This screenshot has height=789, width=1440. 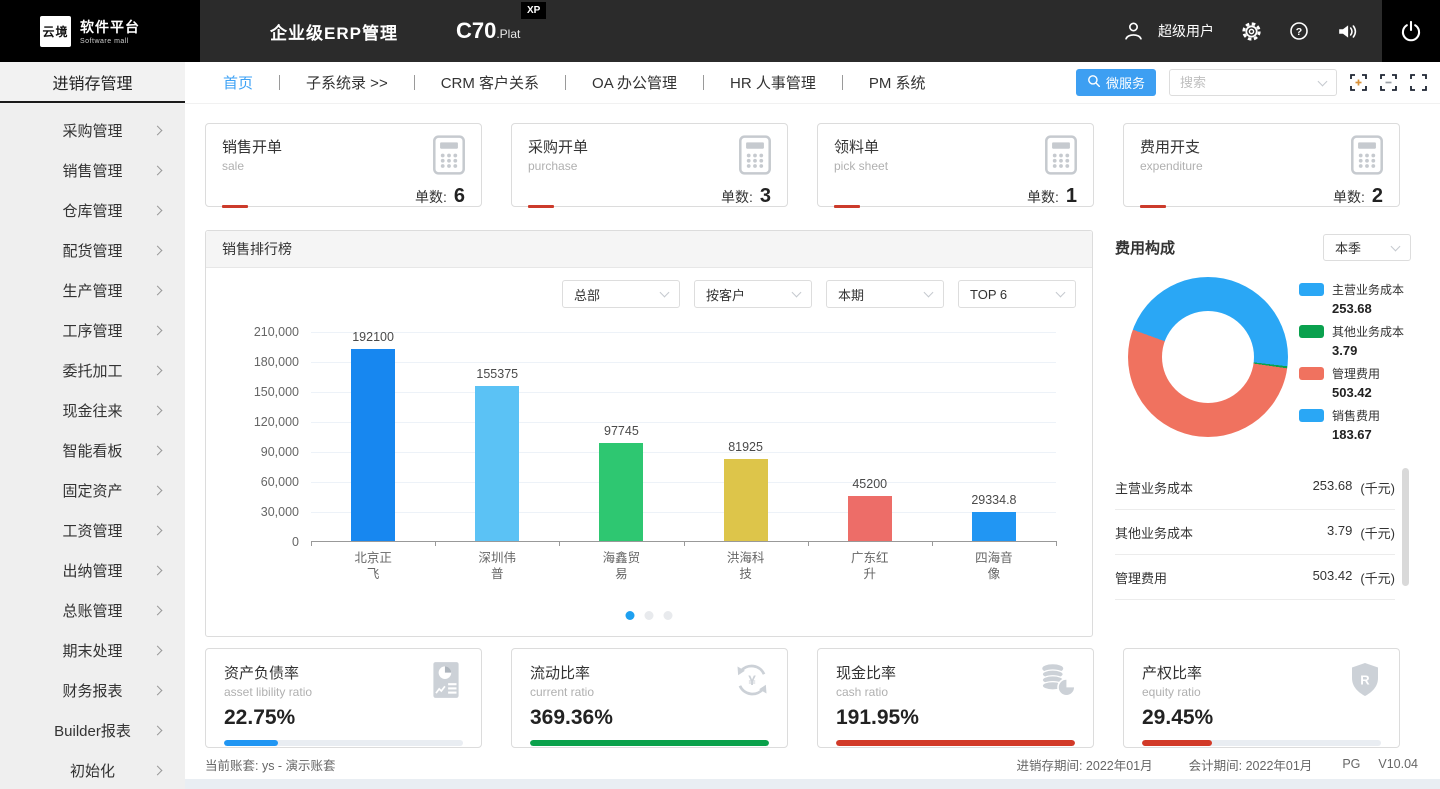 What do you see at coordinates (1355, 340) in the screenshot?
I see `legend-item: 其他业务成本 3.79` at bounding box center [1355, 340].